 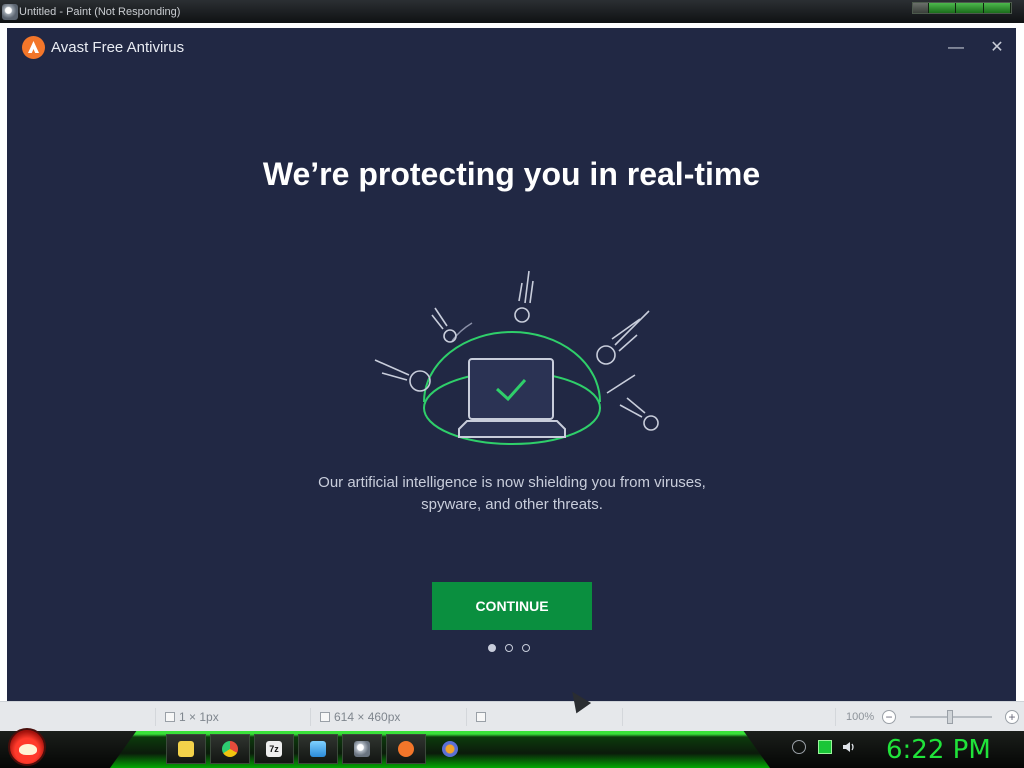 I want to click on taskbar-avast, so click(x=406, y=749).